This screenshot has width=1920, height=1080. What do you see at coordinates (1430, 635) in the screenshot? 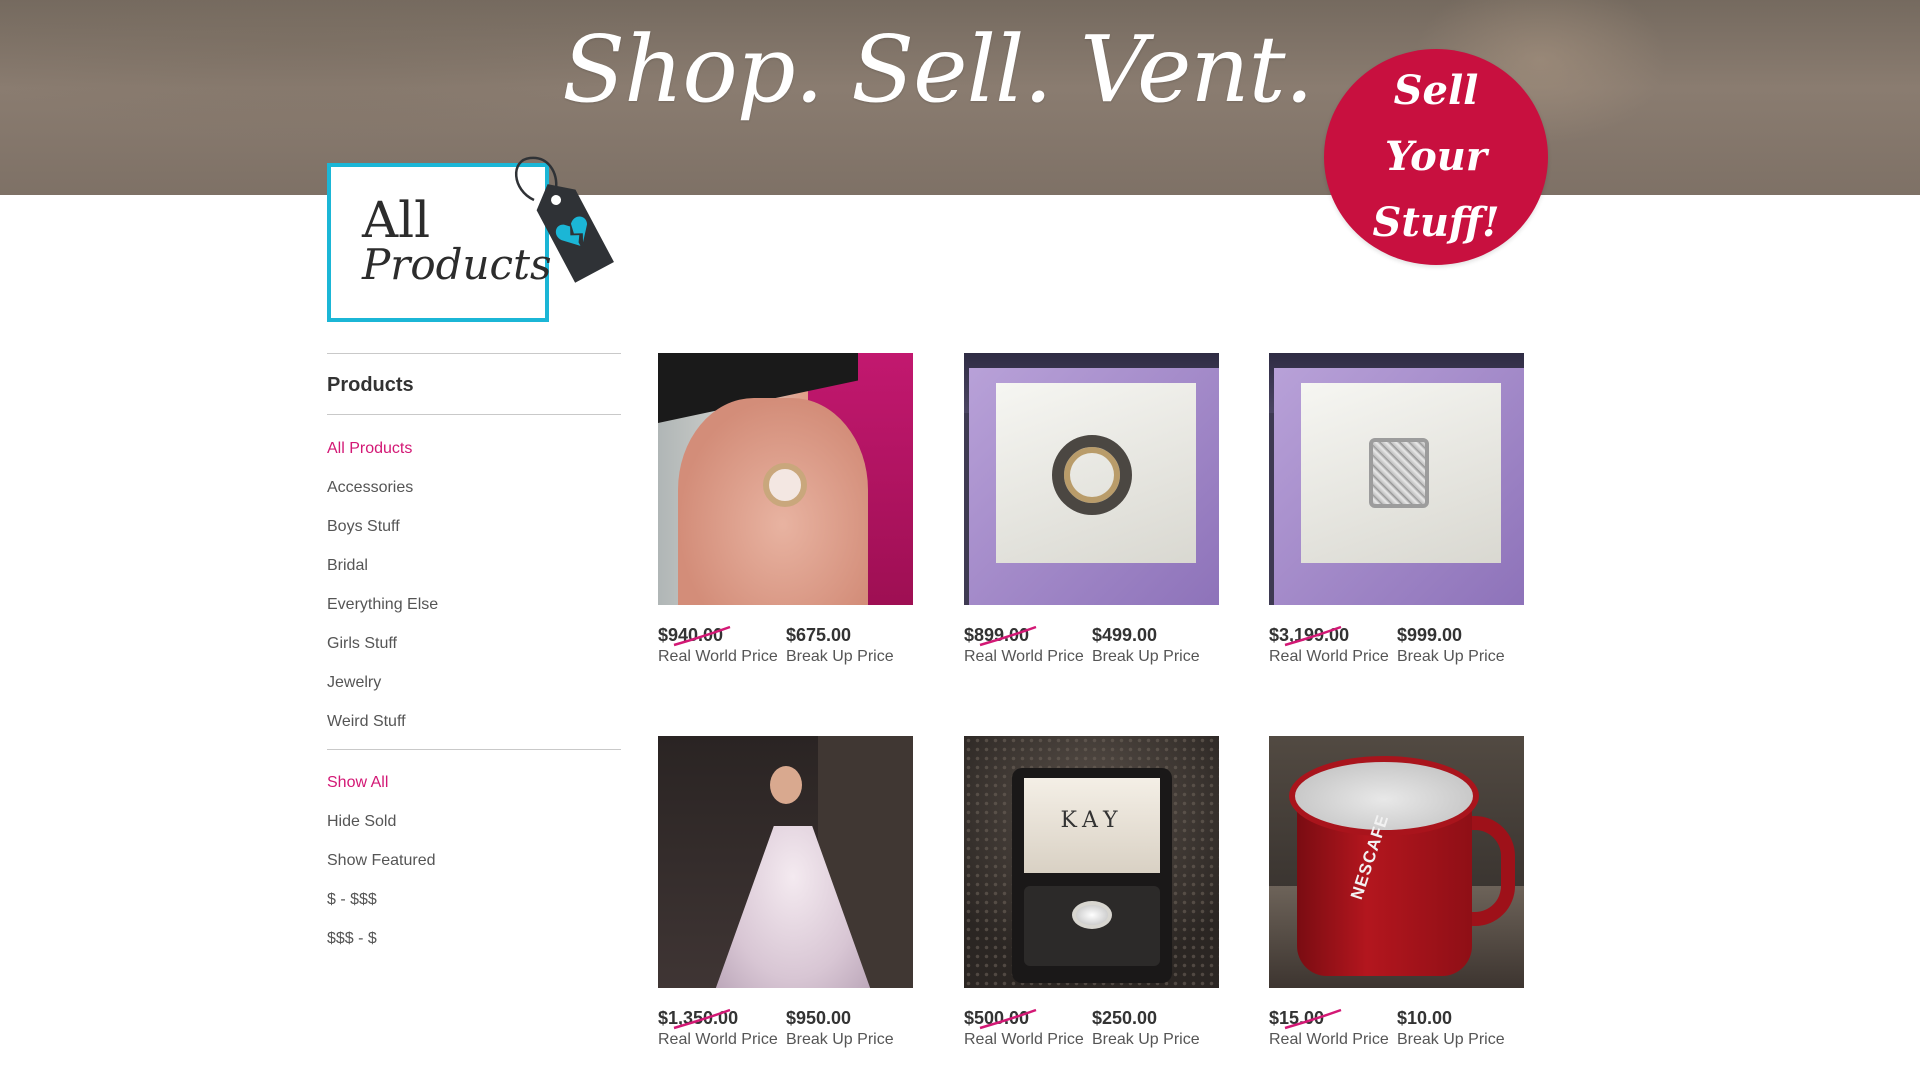
I see `break-up-price: $999.00` at bounding box center [1430, 635].